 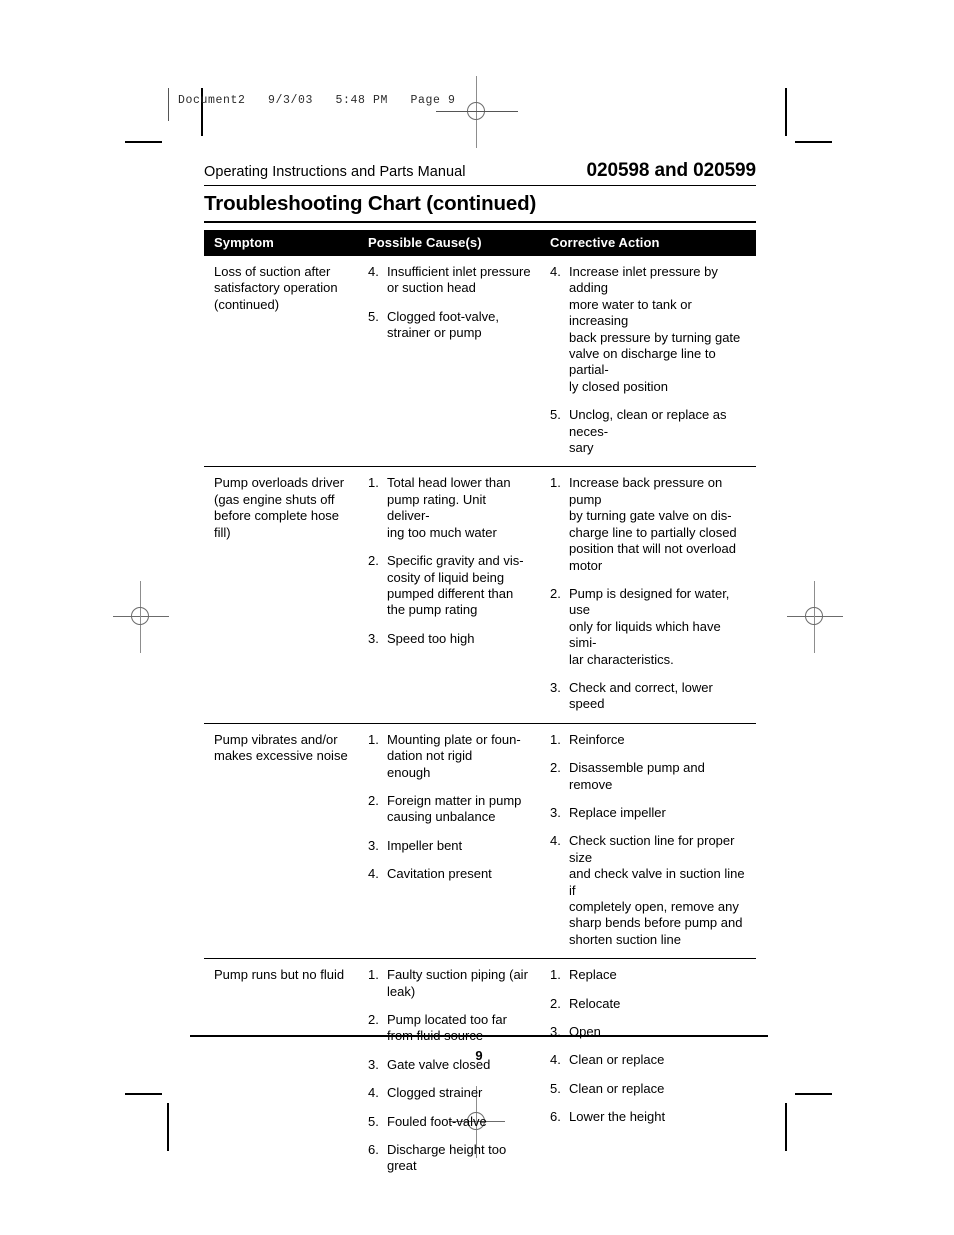 What do you see at coordinates (617, 1088) in the screenshot?
I see `list-item-text: Clean or replace` at bounding box center [617, 1088].